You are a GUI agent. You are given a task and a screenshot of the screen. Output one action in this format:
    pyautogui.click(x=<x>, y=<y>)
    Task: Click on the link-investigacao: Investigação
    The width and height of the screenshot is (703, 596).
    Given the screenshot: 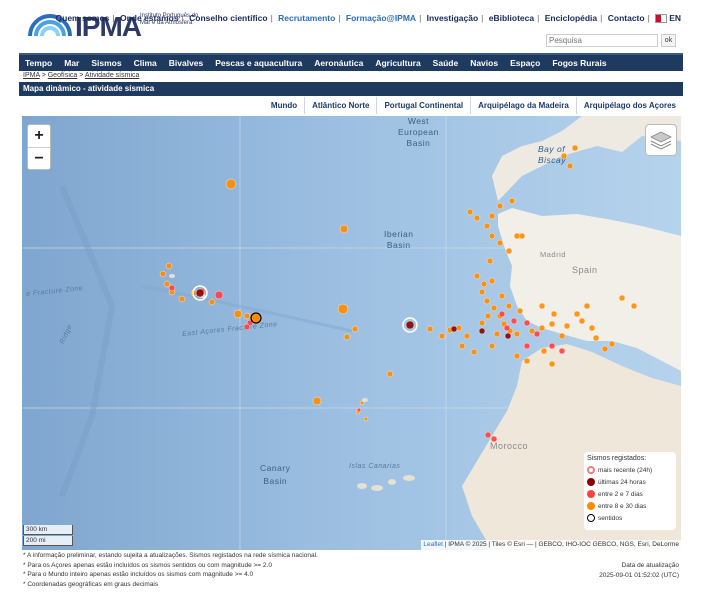 What is the action you would take?
    pyautogui.click(x=453, y=18)
    